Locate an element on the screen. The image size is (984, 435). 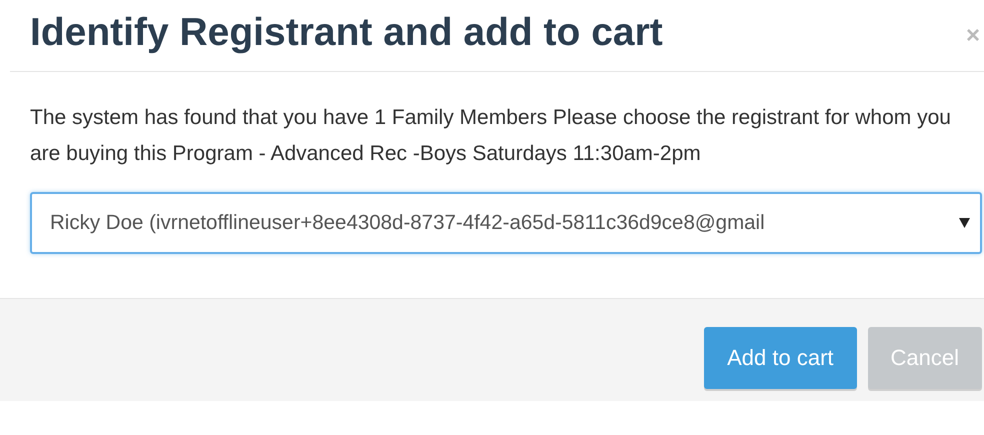
cancel-button: Cancel is located at coordinates (925, 358).